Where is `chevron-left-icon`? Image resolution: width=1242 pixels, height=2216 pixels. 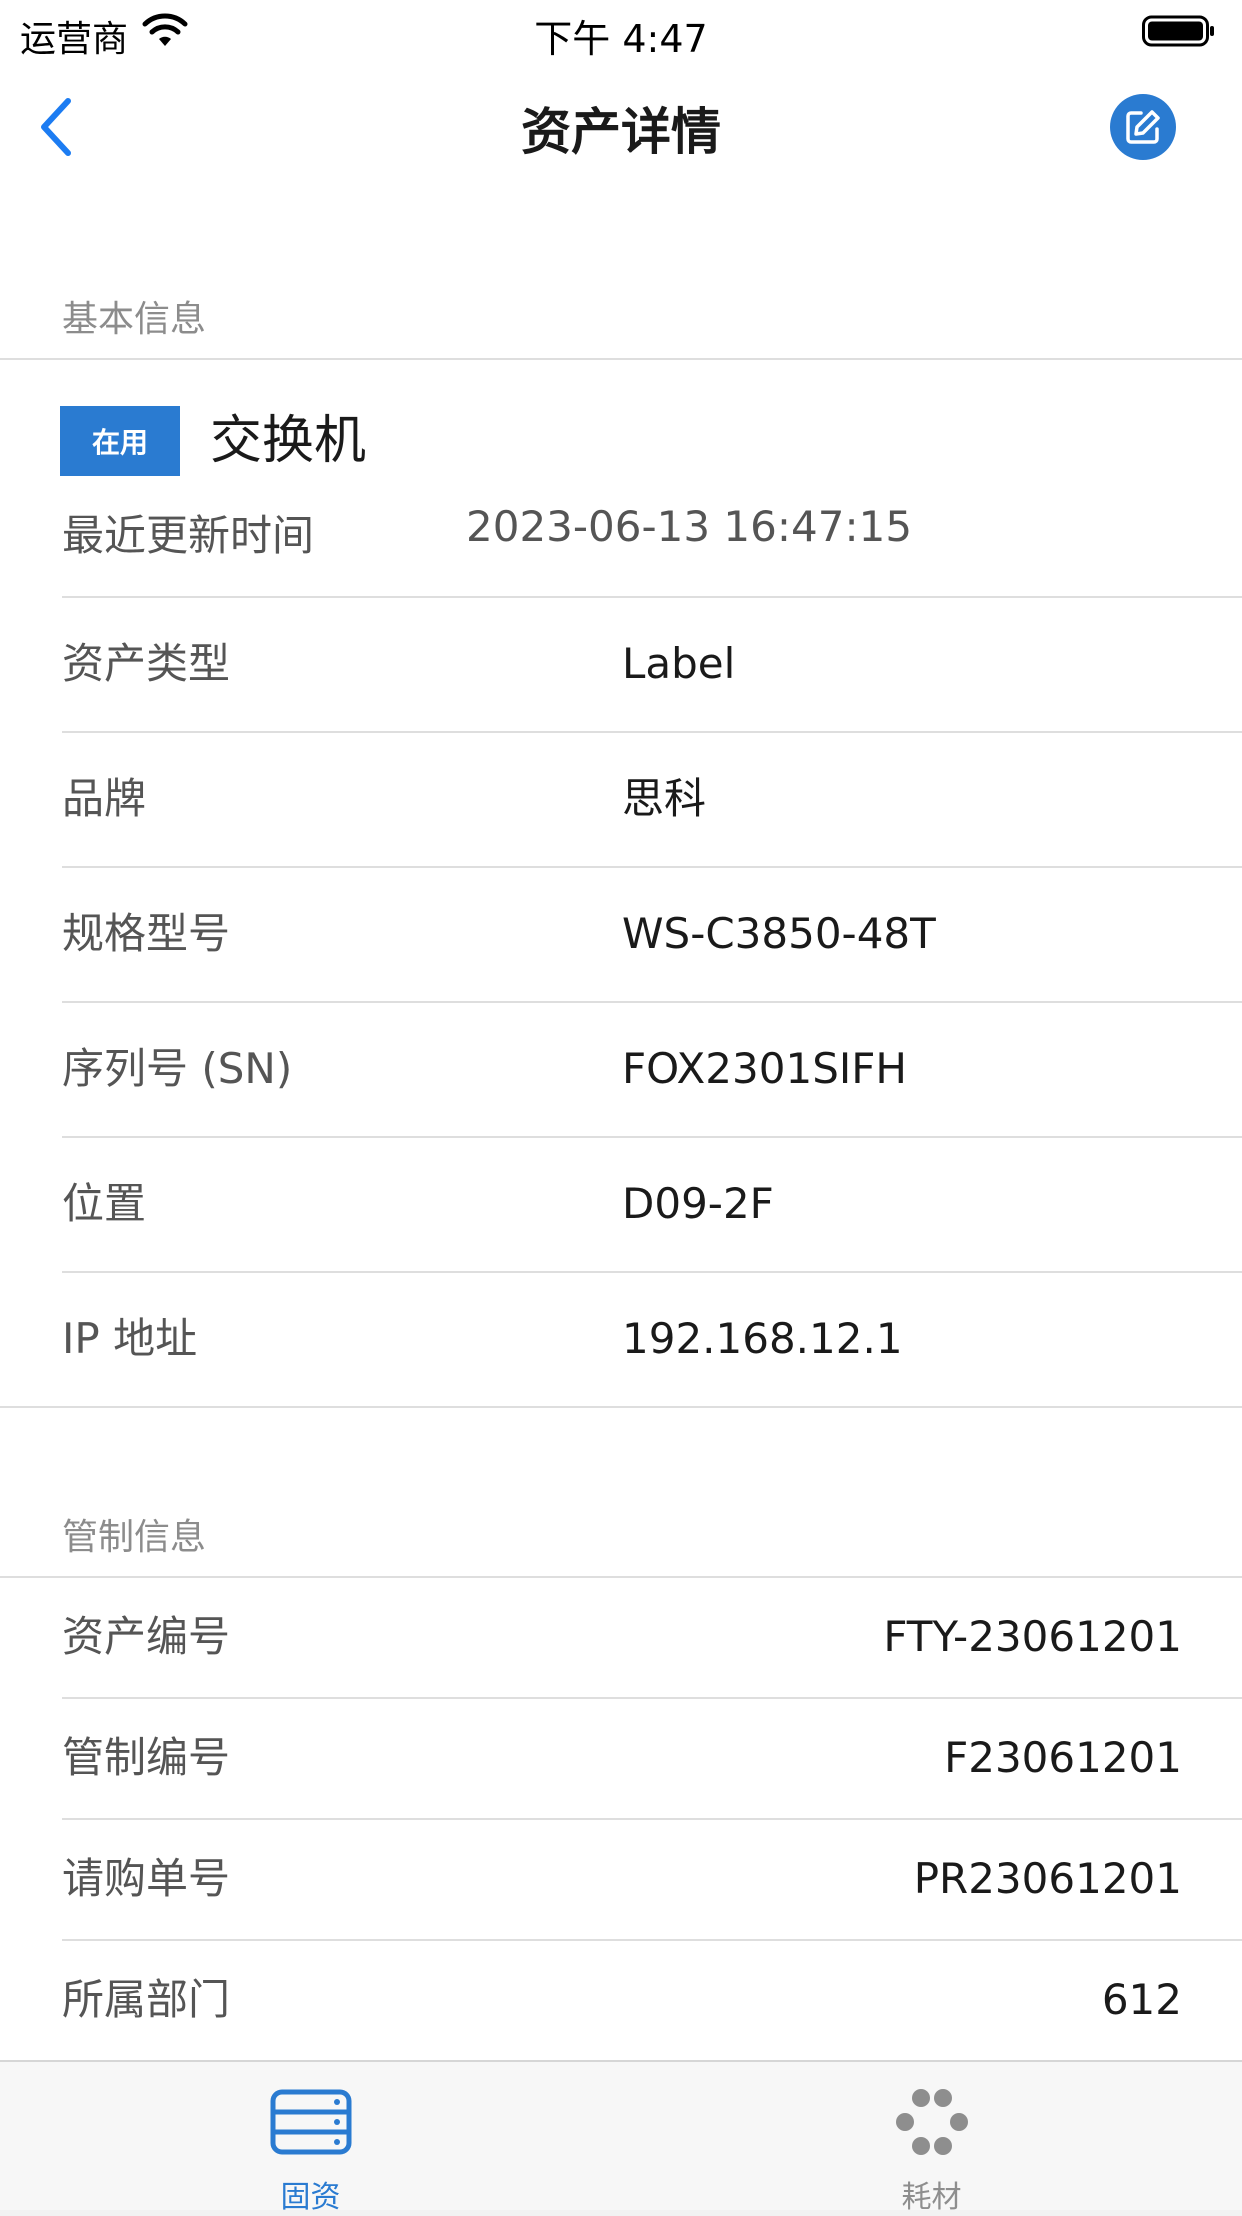
chevron-left-icon is located at coordinates (56, 127).